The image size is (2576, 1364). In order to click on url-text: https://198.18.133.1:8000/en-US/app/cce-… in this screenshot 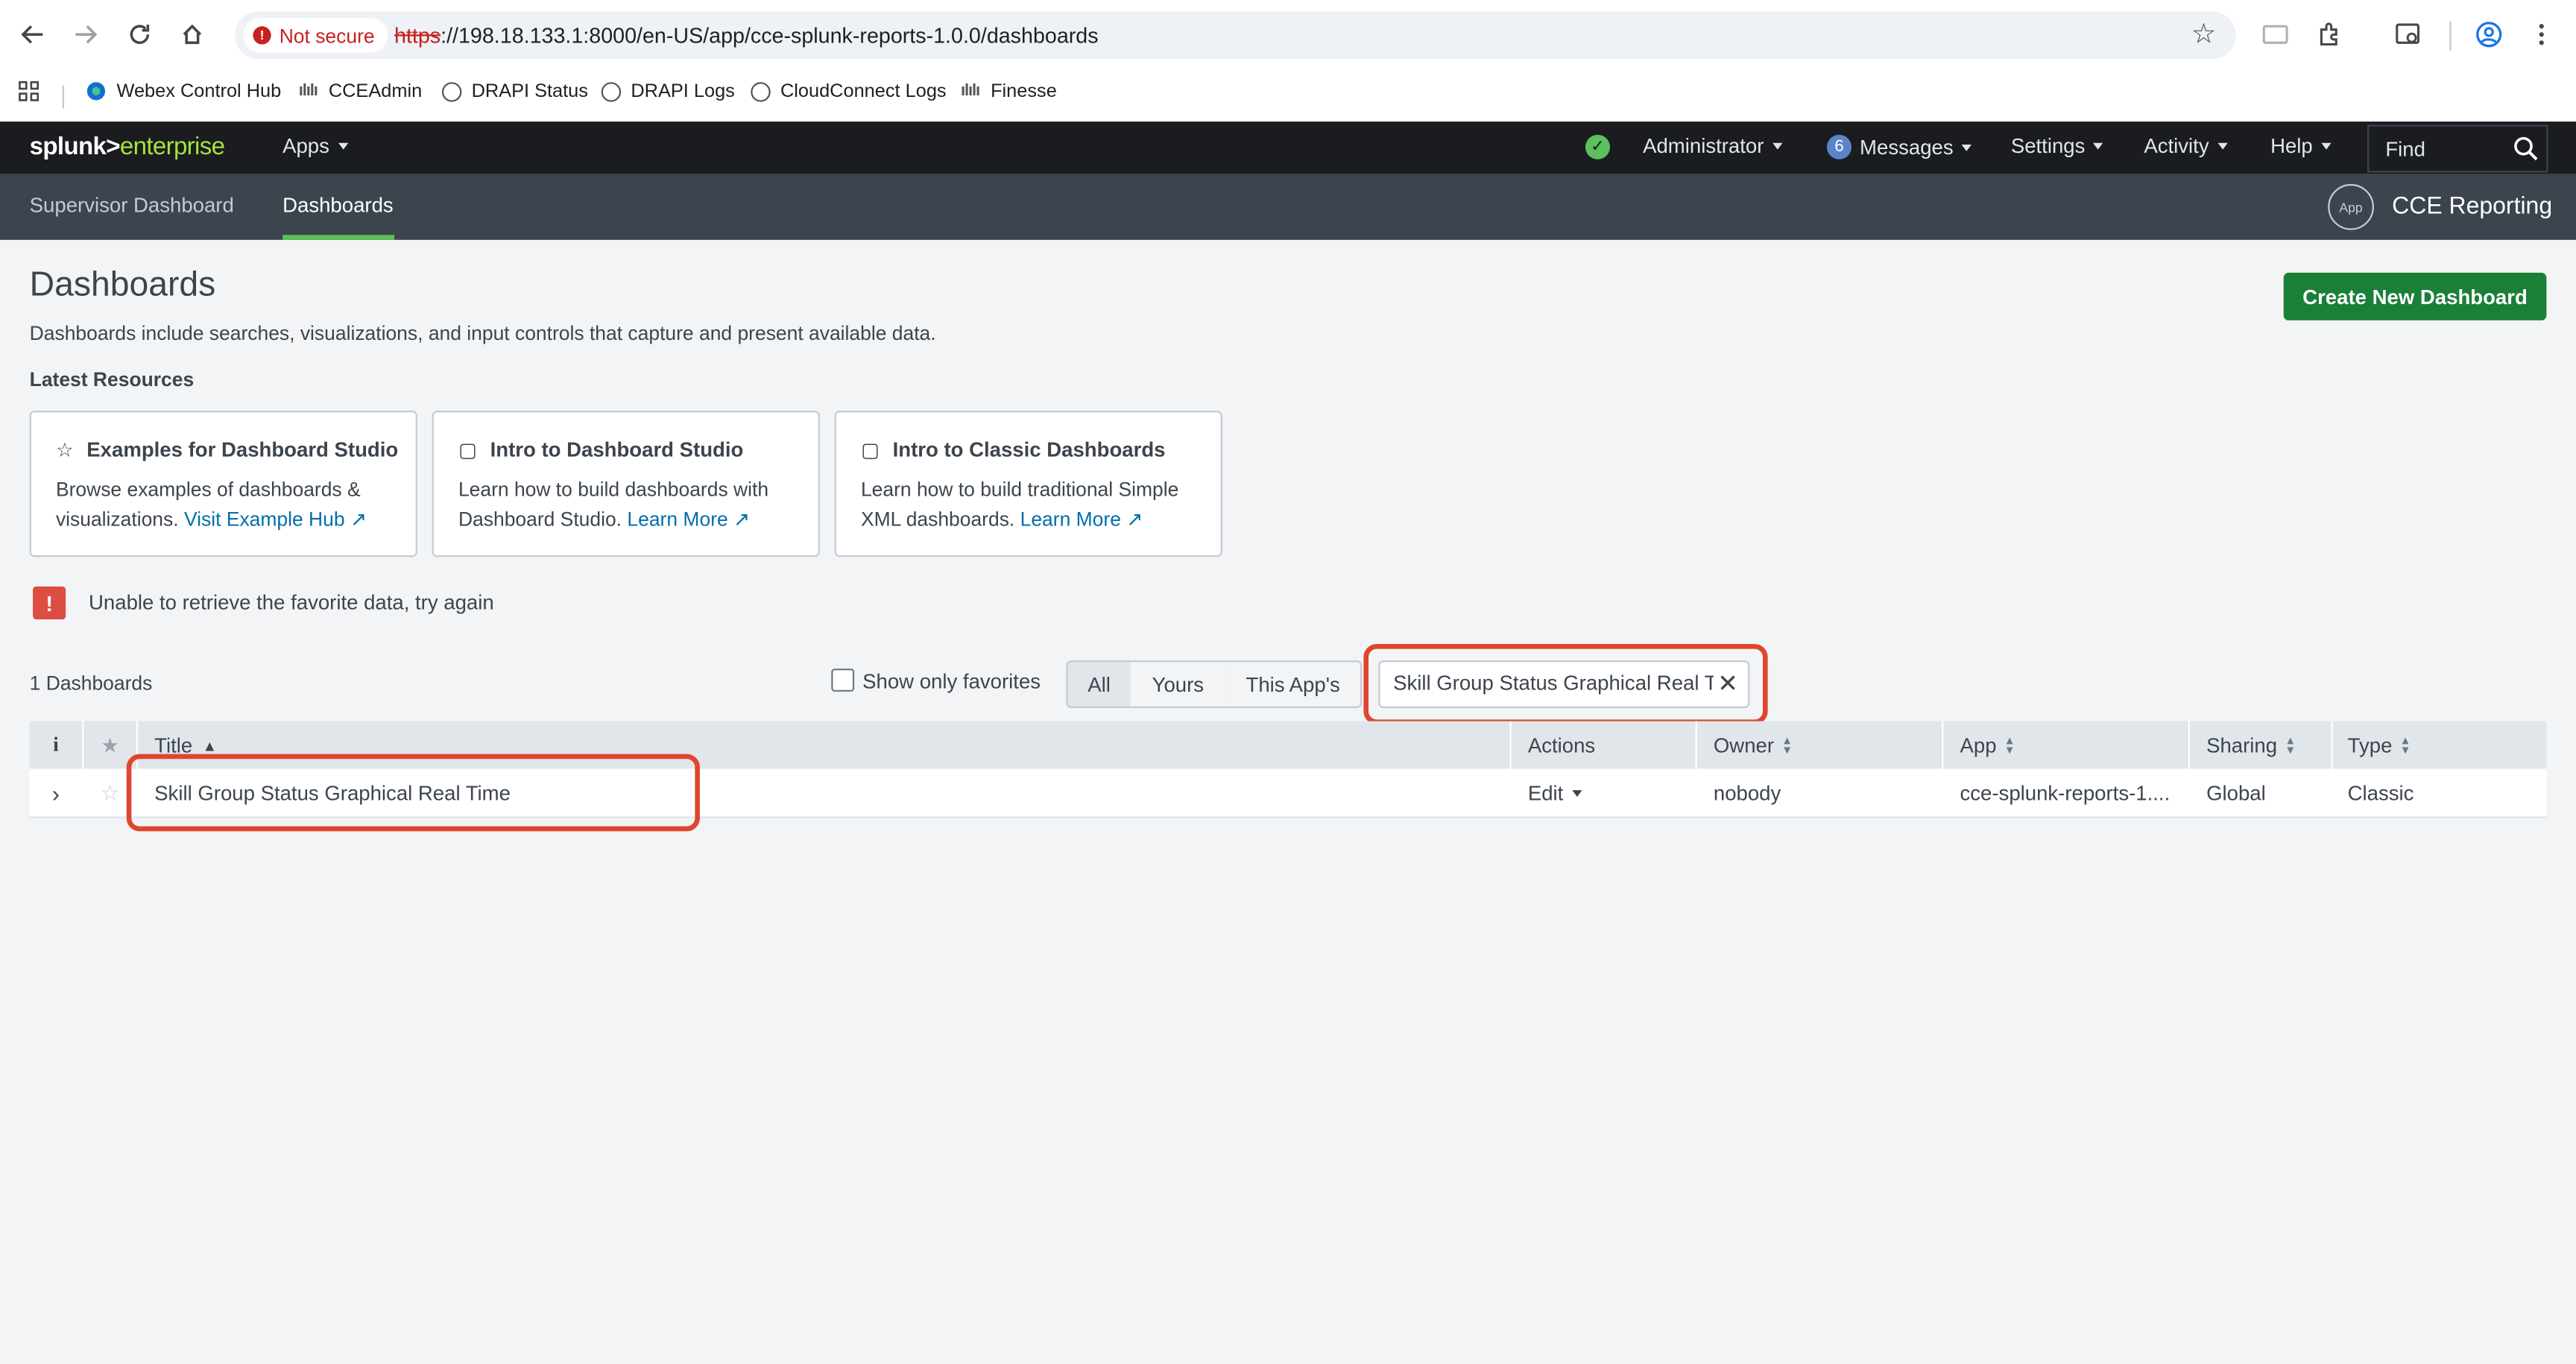, I will do `click(746, 35)`.